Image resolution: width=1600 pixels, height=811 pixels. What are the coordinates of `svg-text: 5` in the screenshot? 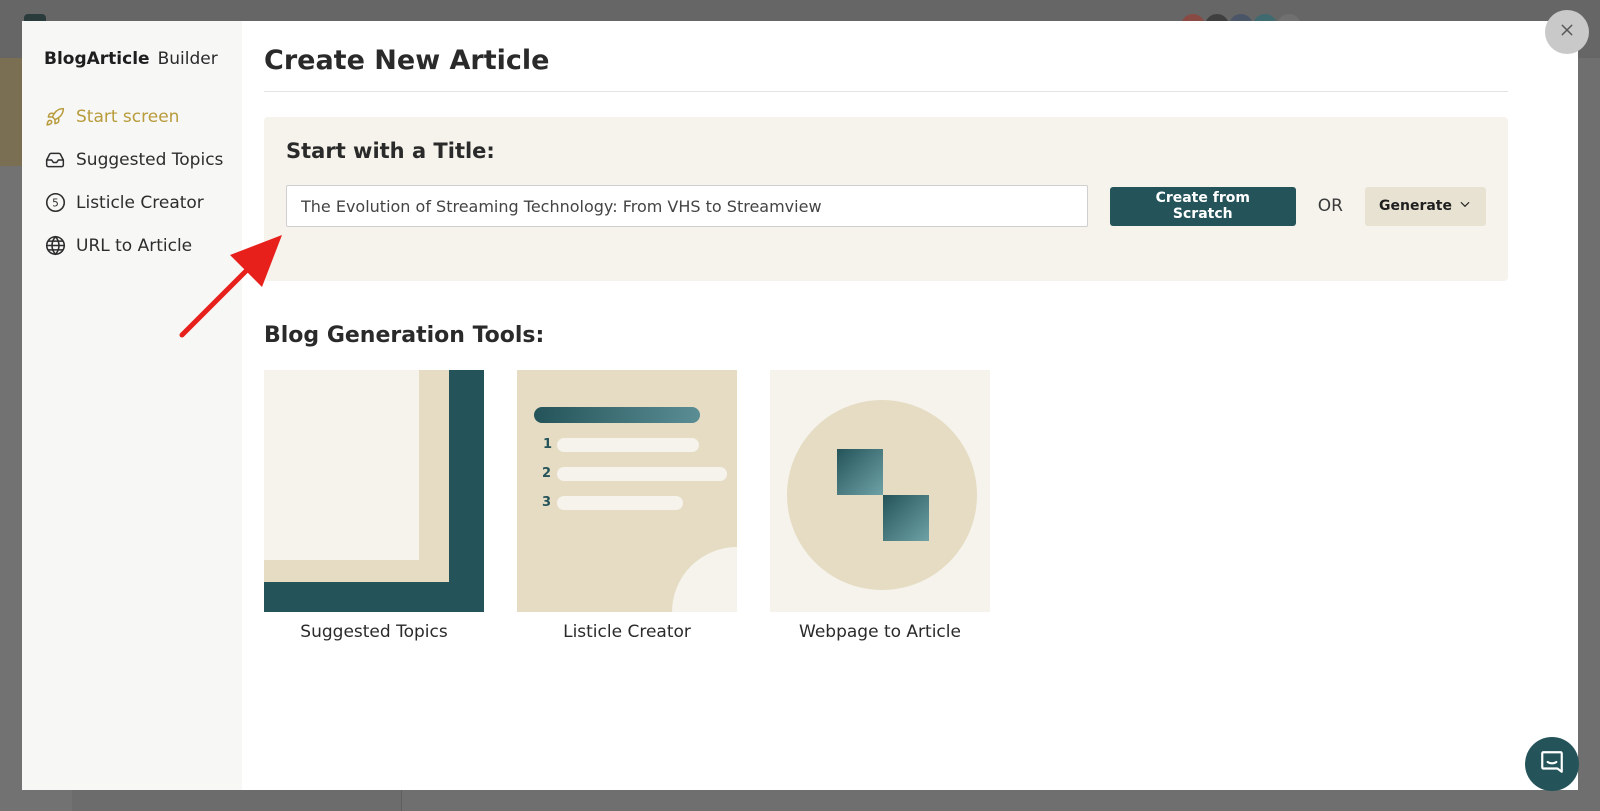 It's located at (55, 203).